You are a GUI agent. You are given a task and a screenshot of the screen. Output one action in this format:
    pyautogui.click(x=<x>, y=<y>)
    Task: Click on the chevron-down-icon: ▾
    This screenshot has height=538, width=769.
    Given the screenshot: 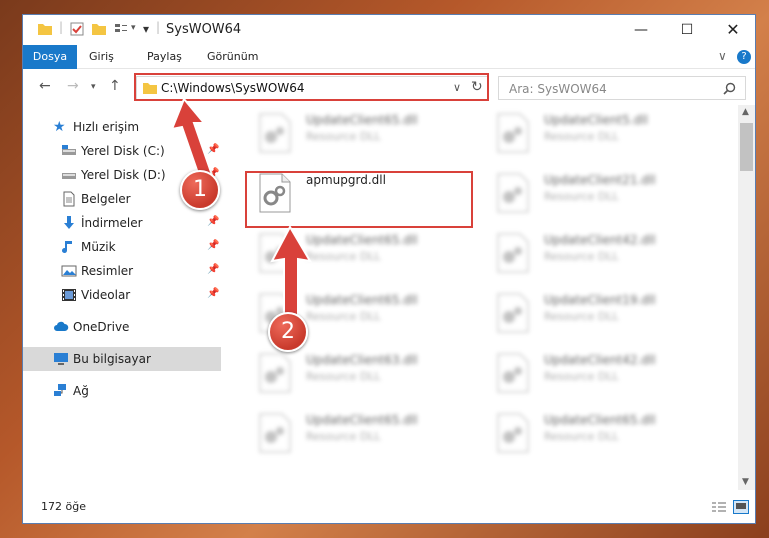 What is the action you would take?
    pyautogui.click(x=133, y=28)
    